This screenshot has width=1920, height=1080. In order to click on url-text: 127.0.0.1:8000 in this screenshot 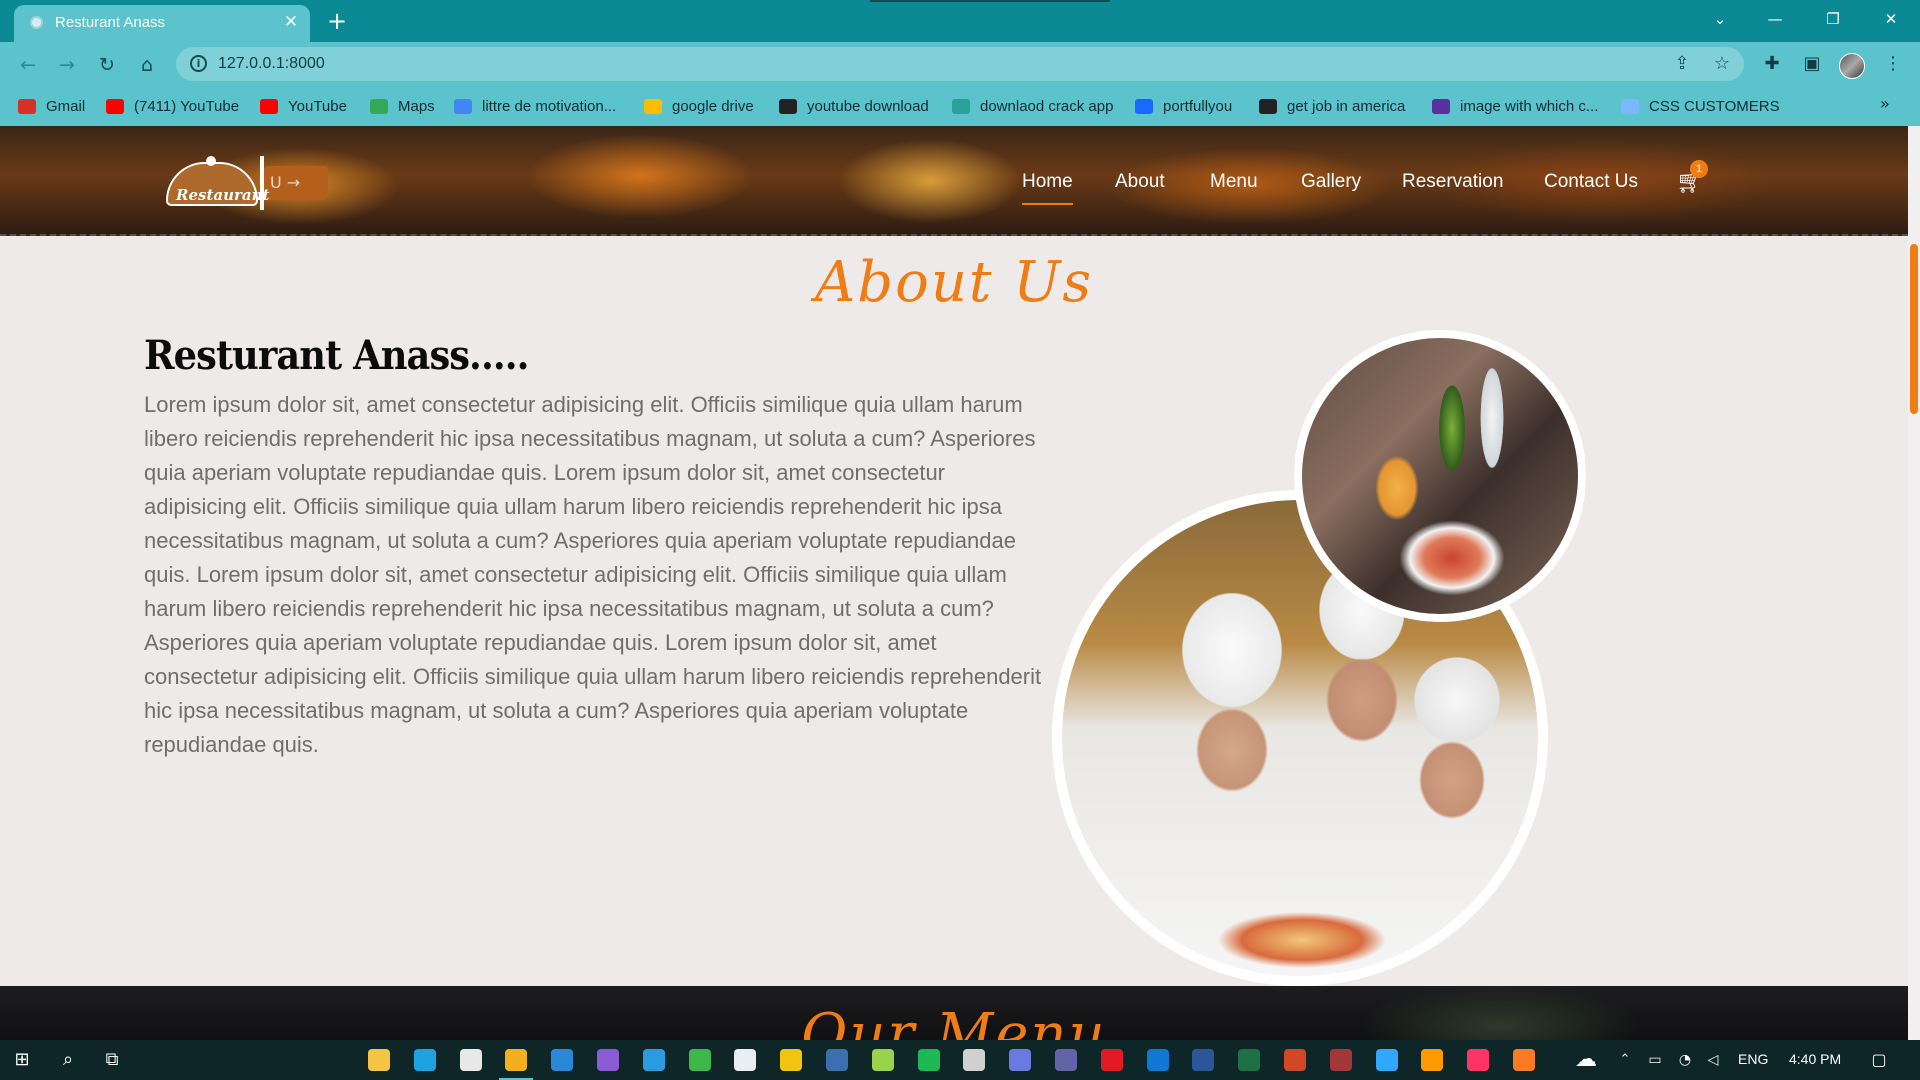, I will do `click(271, 64)`.